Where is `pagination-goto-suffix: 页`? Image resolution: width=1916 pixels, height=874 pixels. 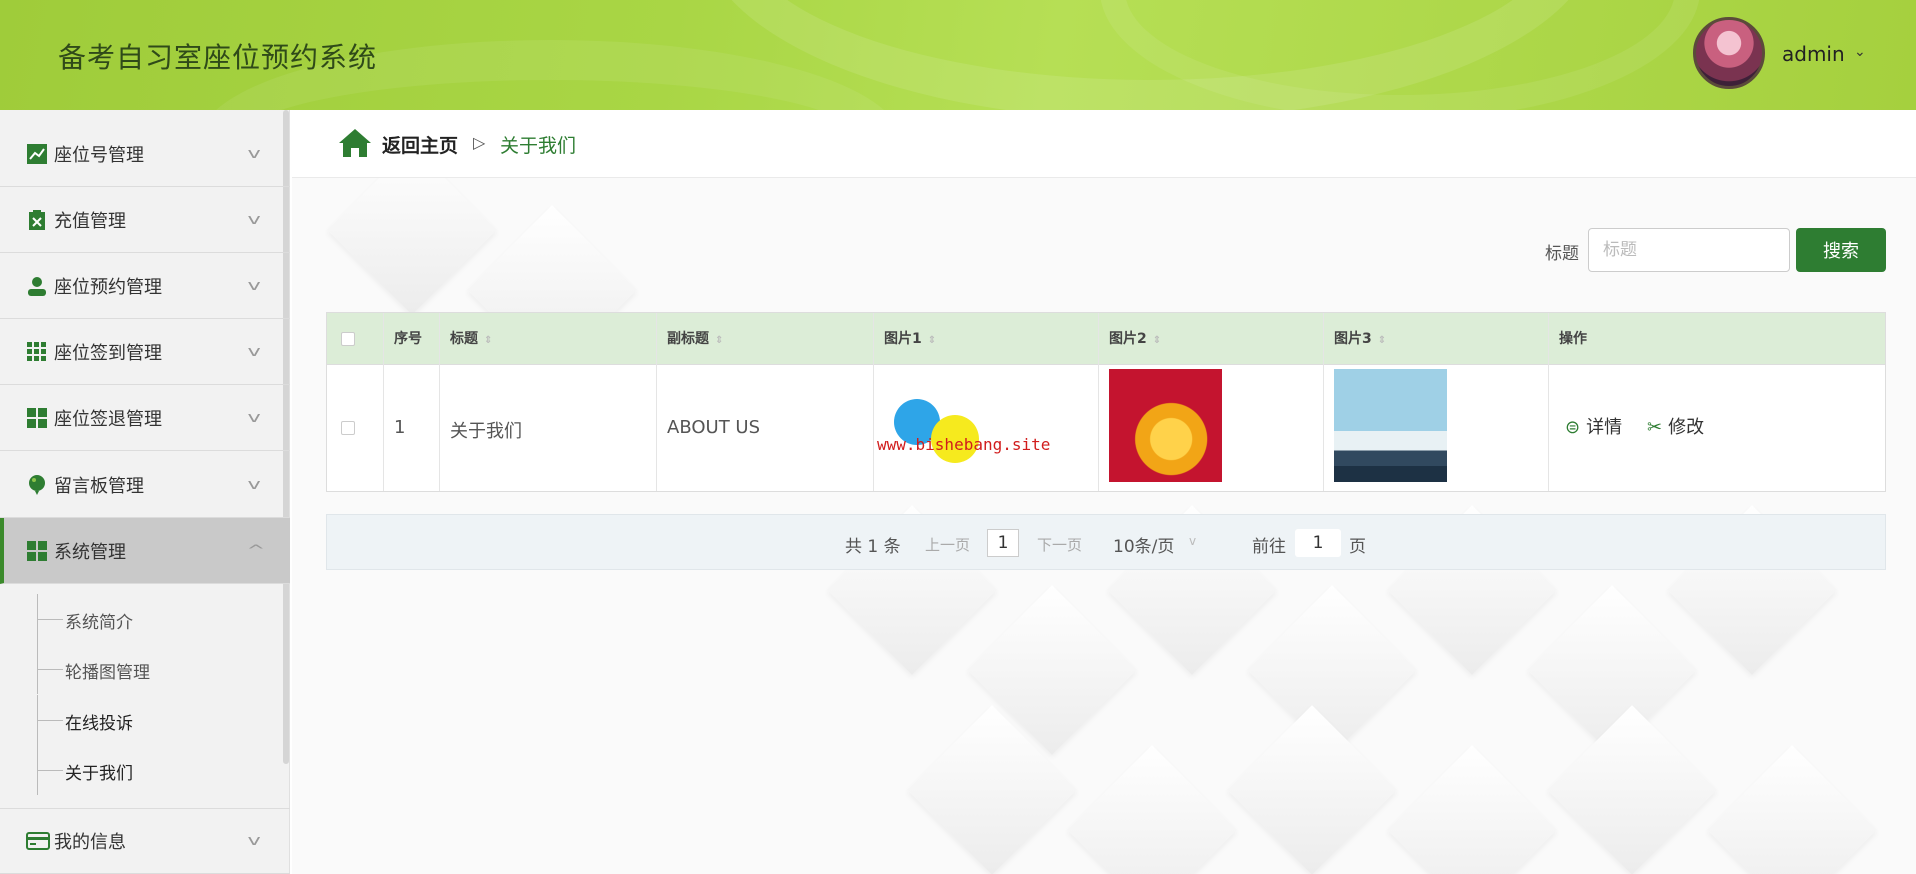 pagination-goto-suffix: 页 is located at coordinates (1357, 547).